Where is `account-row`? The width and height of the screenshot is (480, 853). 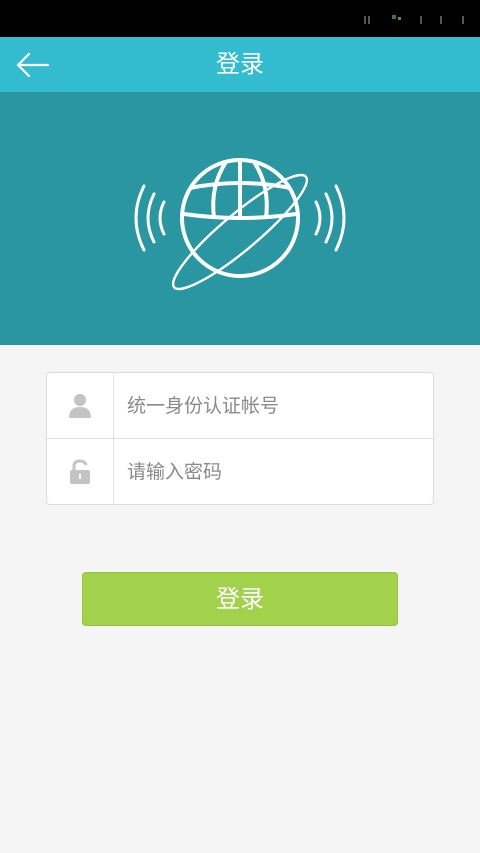
account-row is located at coordinates (240, 406).